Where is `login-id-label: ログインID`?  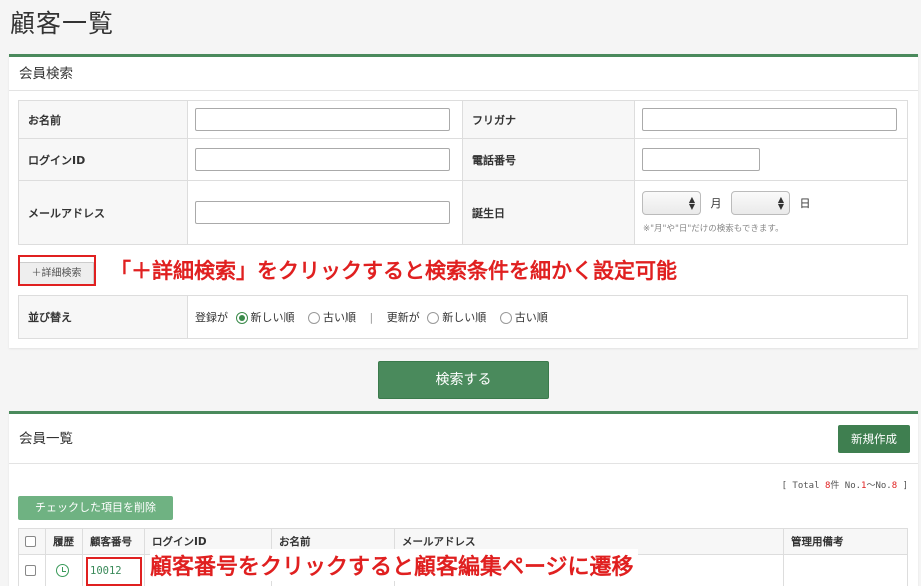 login-id-label: ログインID is located at coordinates (103, 159).